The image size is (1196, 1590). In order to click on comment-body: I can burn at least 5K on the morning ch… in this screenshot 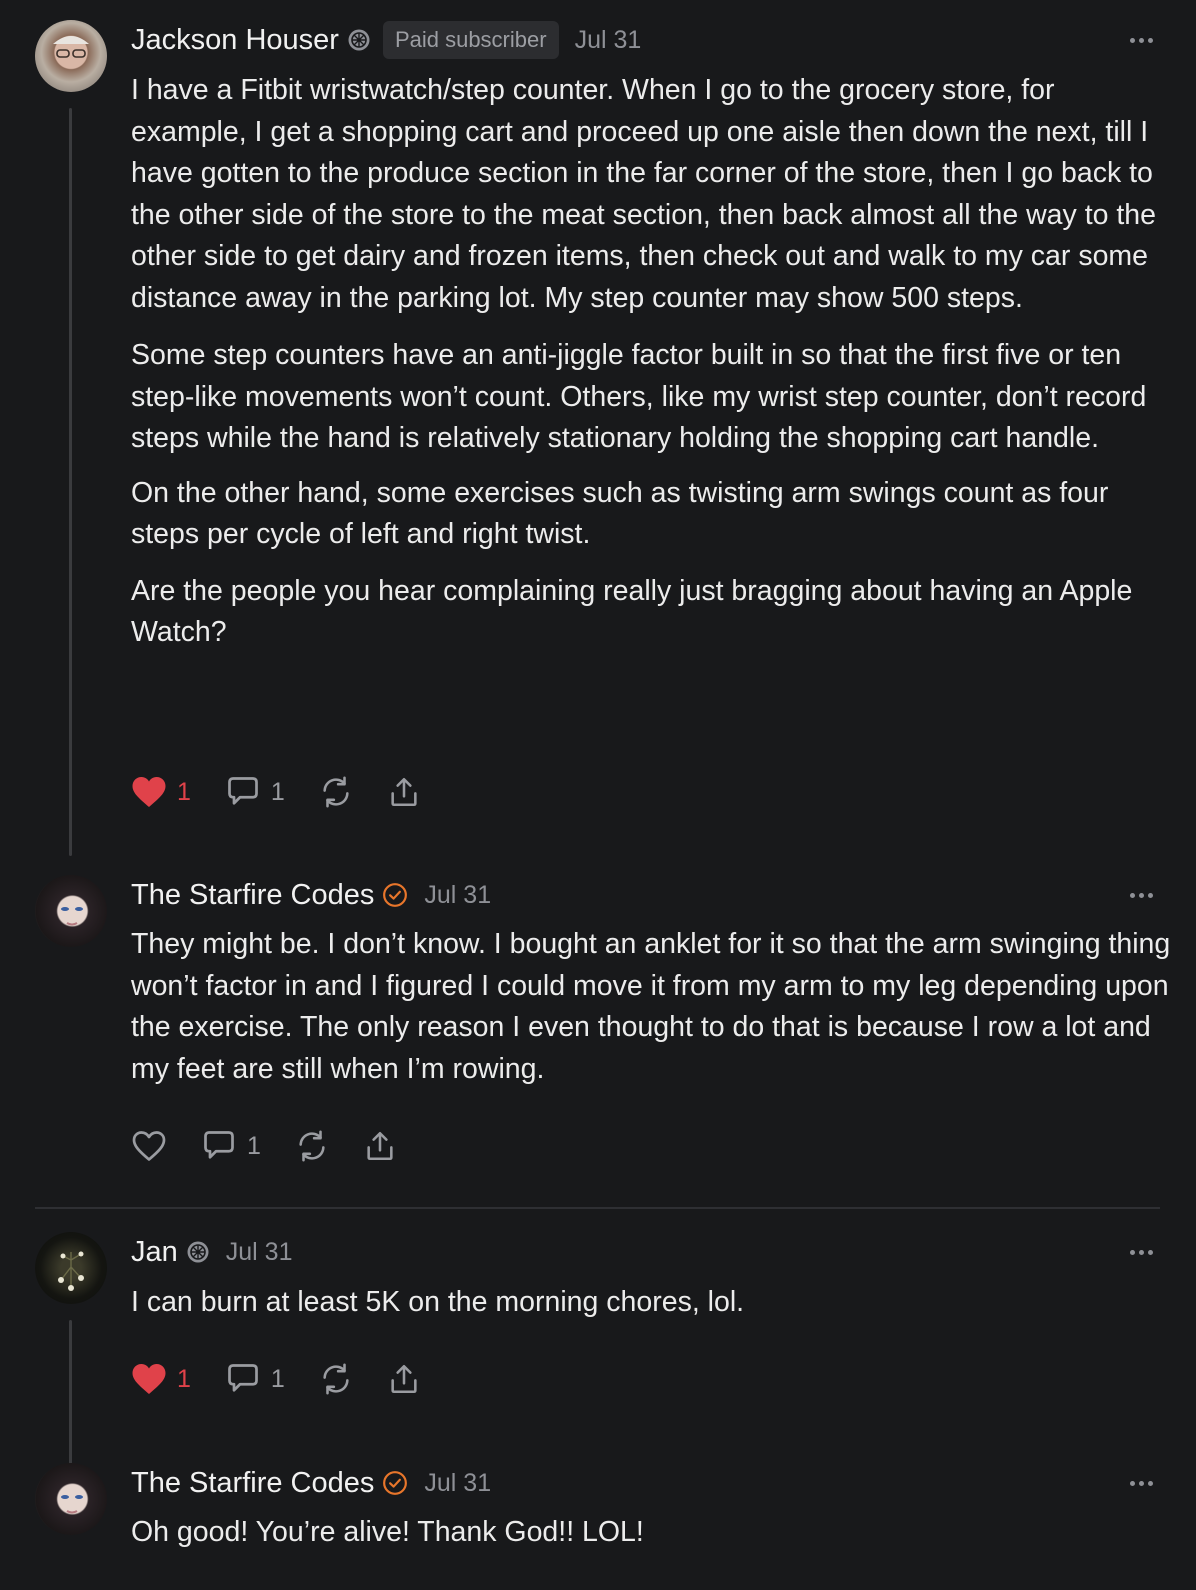, I will do `click(651, 1309)`.